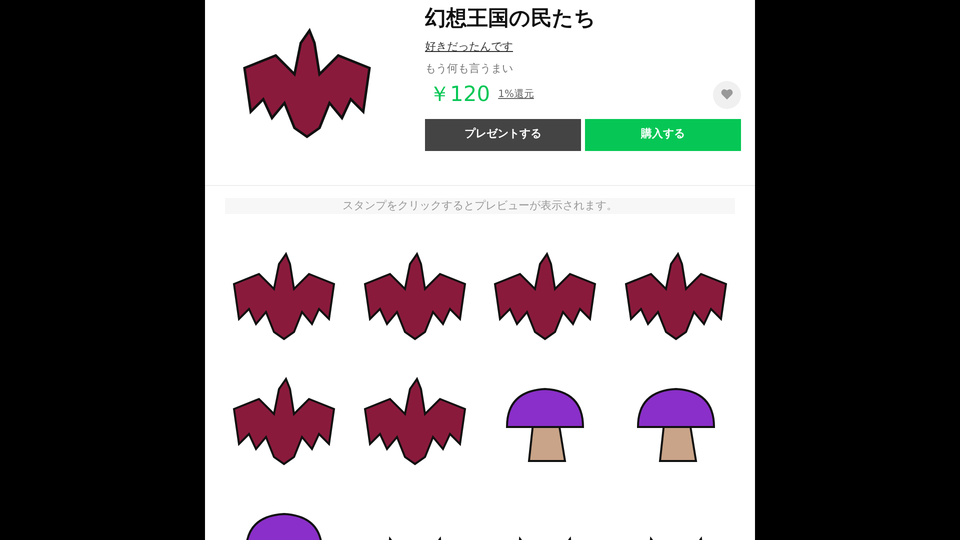 Image resolution: width=960 pixels, height=540 pixels. Describe the element at coordinates (469, 68) in the screenshot. I see `sticker-description: もう何も言うまい` at that location.